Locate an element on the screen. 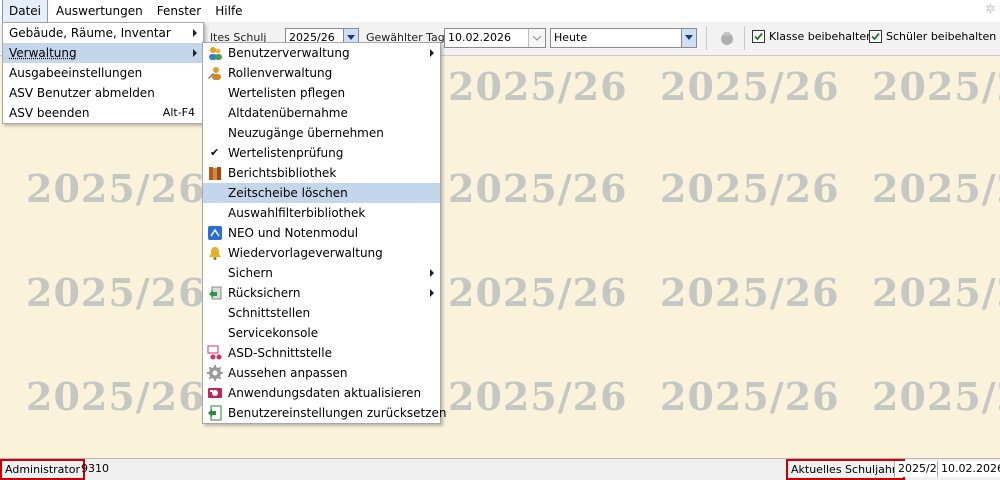  menu-item-label: Schnittstellen is located at coordinates (269, 313).